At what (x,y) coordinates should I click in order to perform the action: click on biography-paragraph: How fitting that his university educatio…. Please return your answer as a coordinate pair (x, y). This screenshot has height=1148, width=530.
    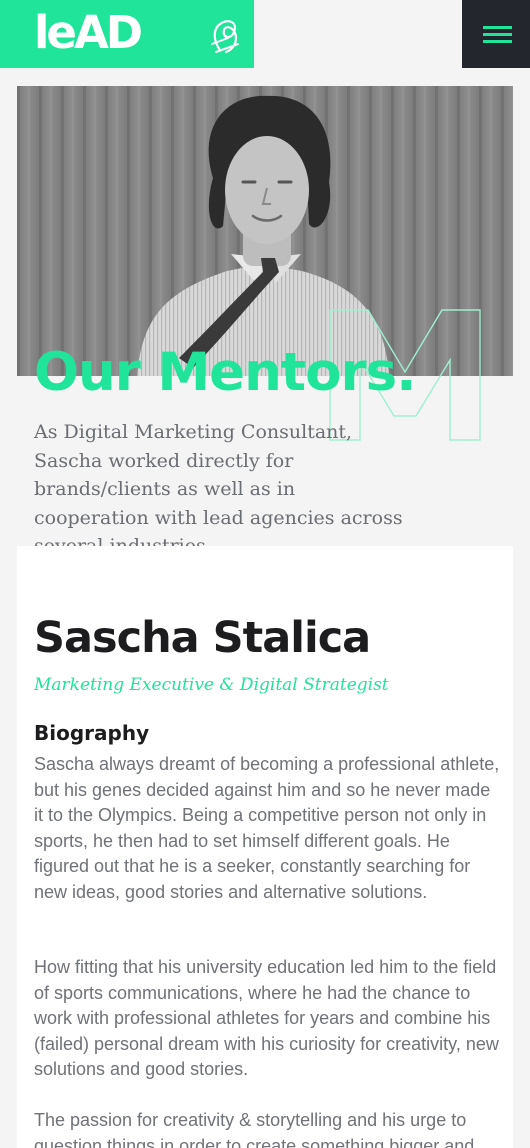
    Looking at the image, I should click on (266, 1018).